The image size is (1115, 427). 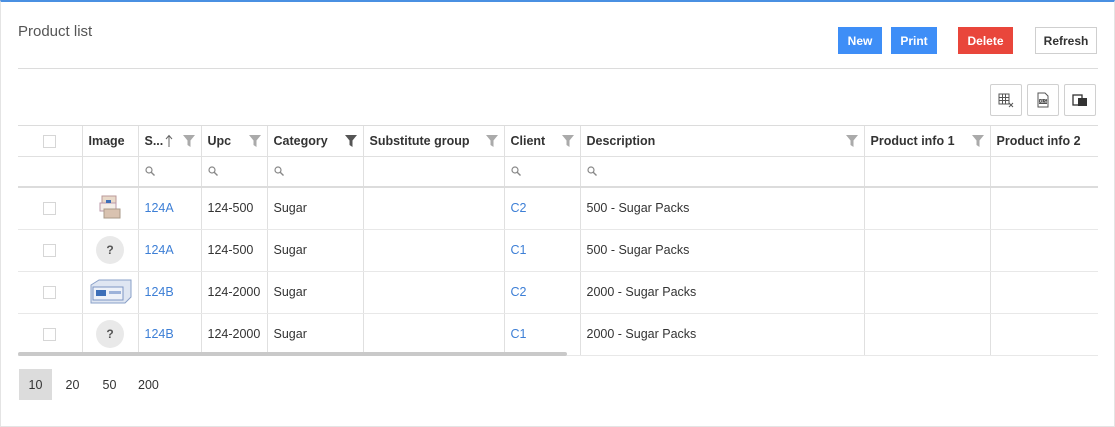 I want to click on table-row: 124A 124-500 Sugar C2 500 - Sugar Packs, so click(x=558, y=208).